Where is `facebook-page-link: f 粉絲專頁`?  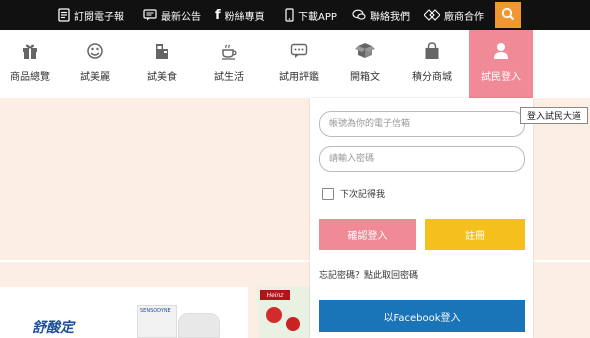
facebook-page-link: f 粉絲專頁 is located at coordinates (240, 15).